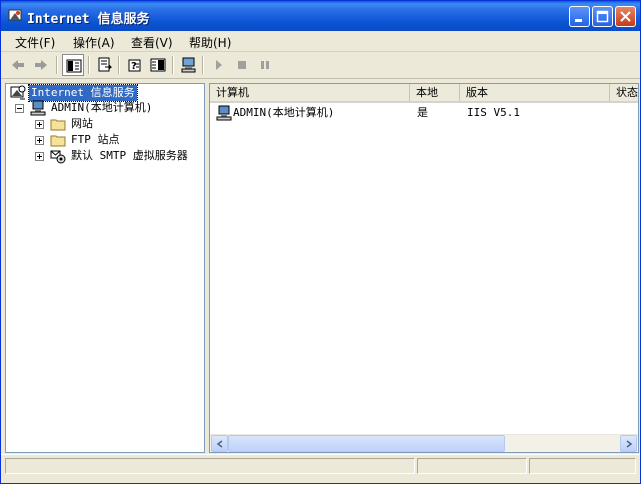 The width and height of the screenshot is (641, 484). Describe the element at coordinates (129, 156) in the screenshot. I see `tree-smtp-label: 默认 SMTP 虚拟服务器` at that location.